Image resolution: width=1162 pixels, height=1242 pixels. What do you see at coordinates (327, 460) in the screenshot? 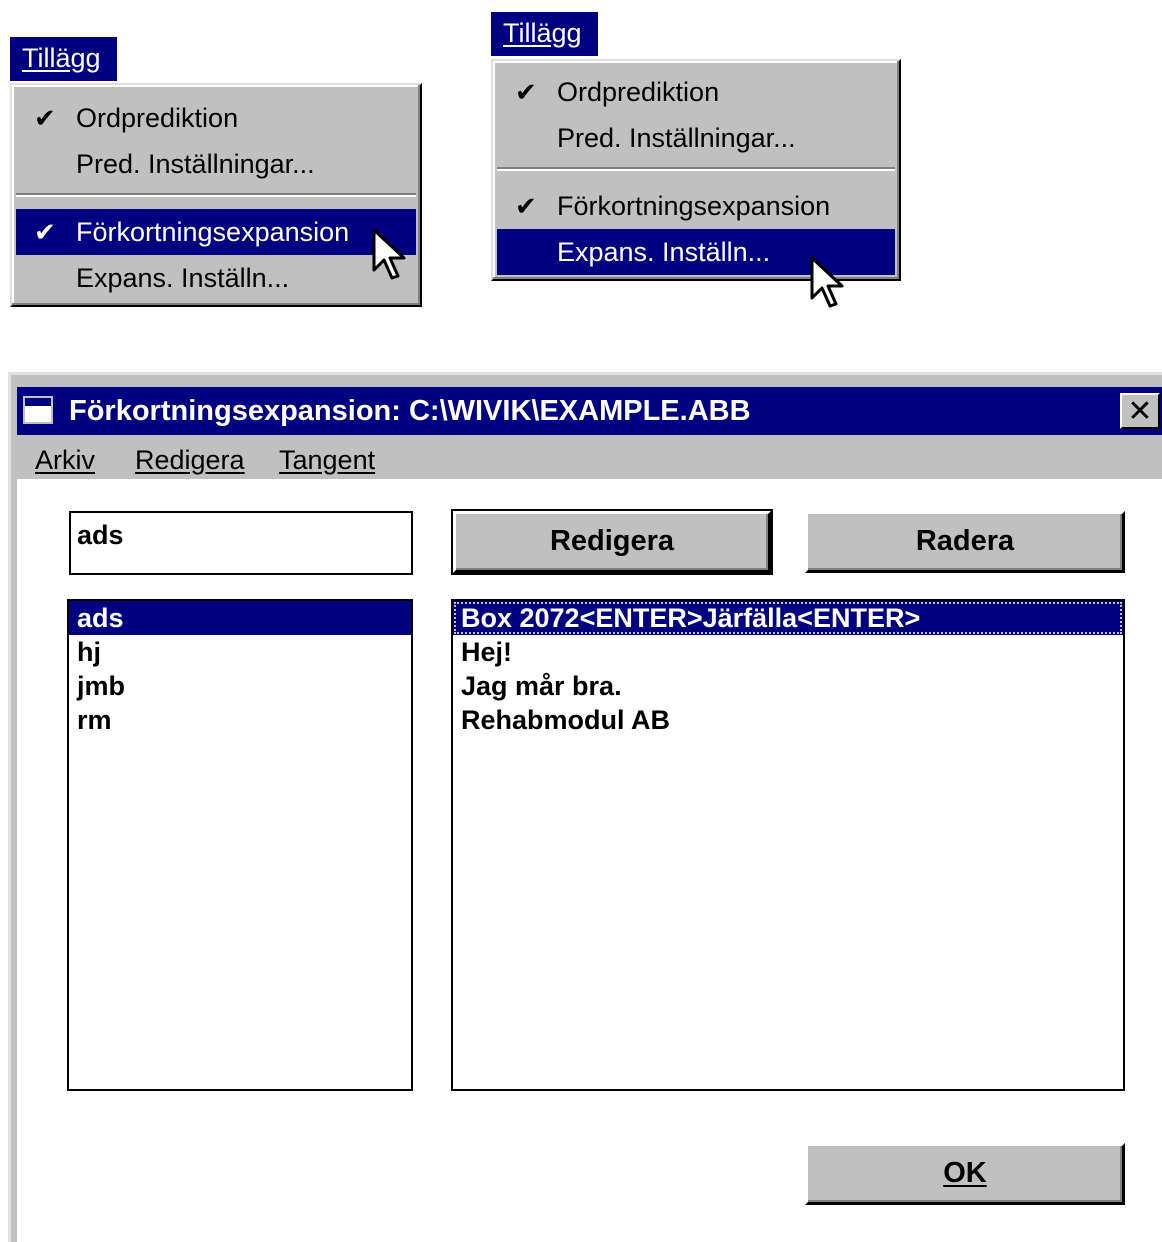
I see `menu-tangent: Tangent` at bounding box center [327, 460].